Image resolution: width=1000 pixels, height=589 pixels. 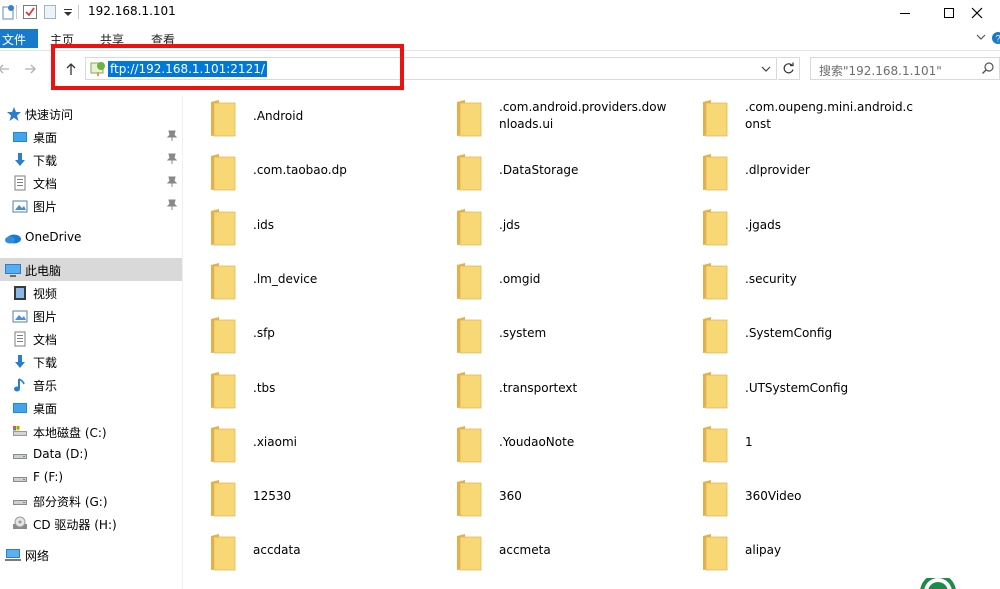 What do you see at coordinates (307, 443) in the screenshot?
I see `folder-item: .xiaomi` at bounding box center [307, 443].